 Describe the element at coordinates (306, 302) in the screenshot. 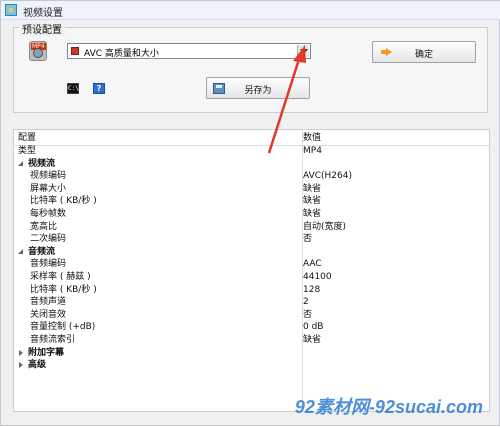

I see `property-value: 2` at that location.